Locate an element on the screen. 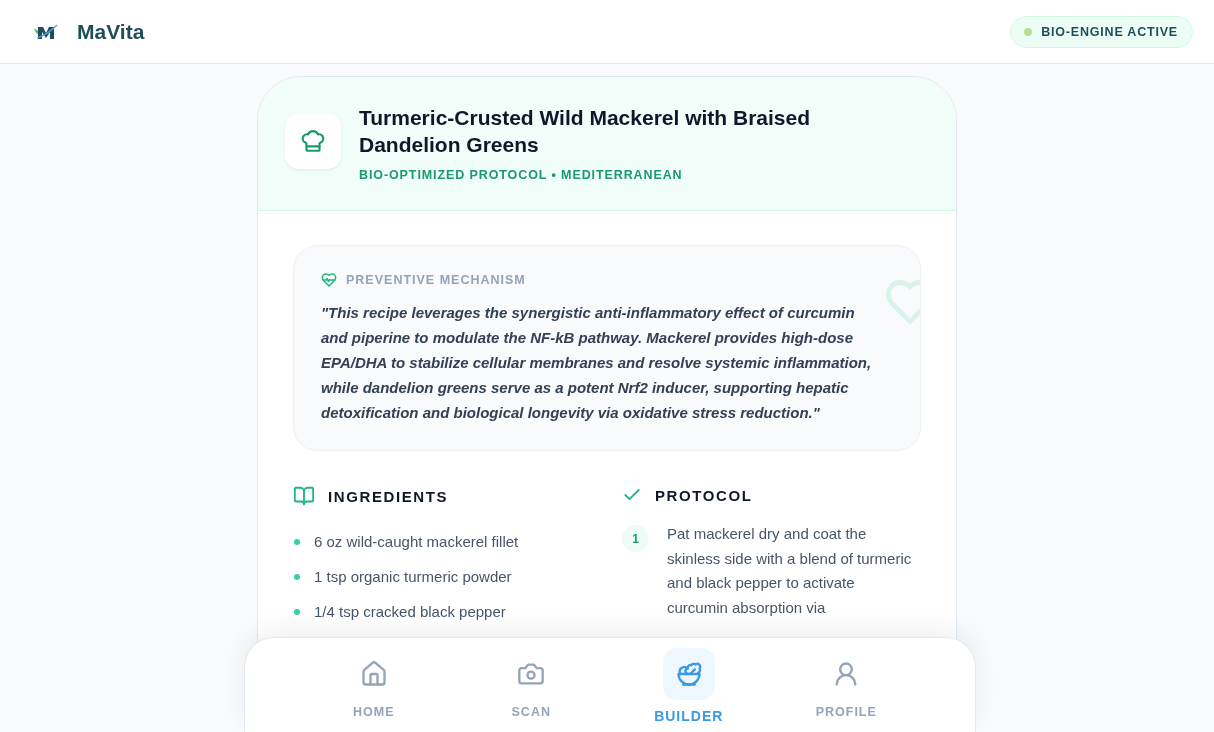 Image resolution: width=1214 pixels, height=732 pixels. section-heading: PREVENTIVE MECHANISM is located at coordinates (436, 280).